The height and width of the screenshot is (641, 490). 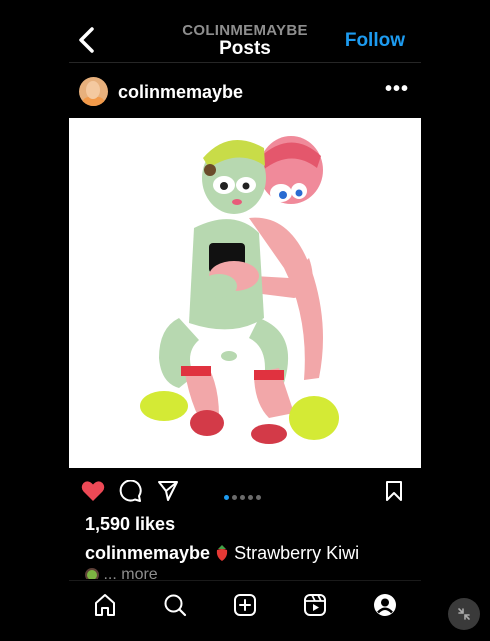 What do you see at coordinates (131, 493) in the screenshot?
I see `comment-icon` at bounding box center [131, 493].